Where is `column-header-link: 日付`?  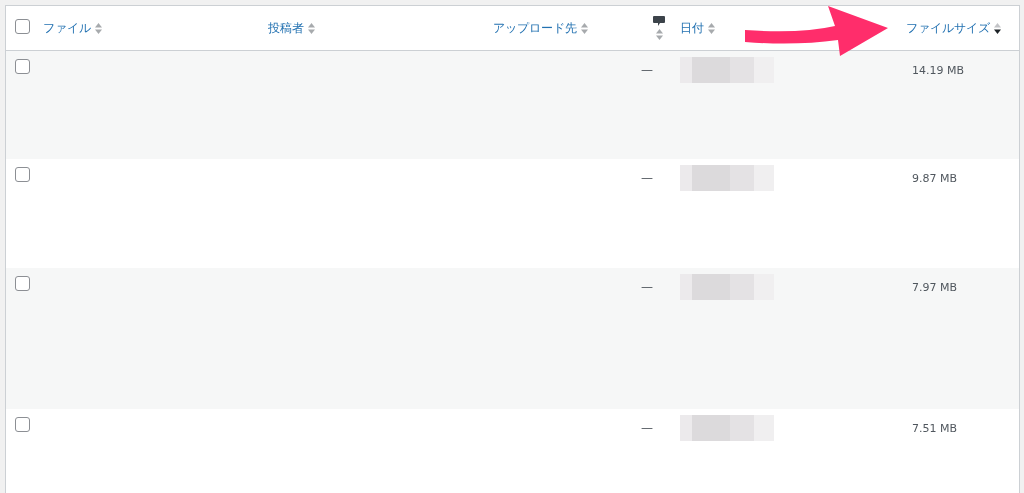 column-header-link: 日付 is located at coordinates (692, 28).